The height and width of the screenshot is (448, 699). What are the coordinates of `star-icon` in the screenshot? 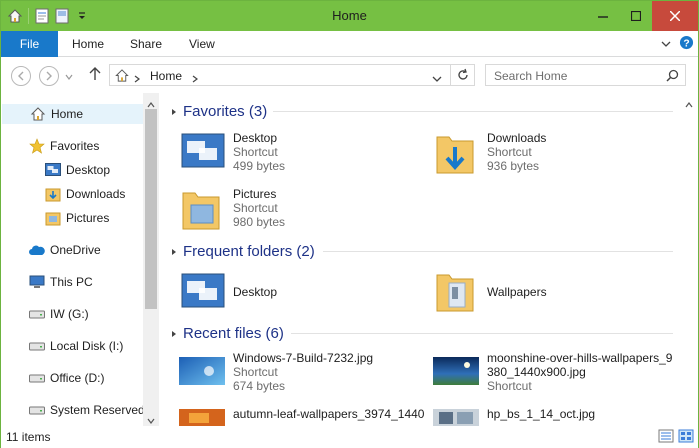 It's located at (37, 146).